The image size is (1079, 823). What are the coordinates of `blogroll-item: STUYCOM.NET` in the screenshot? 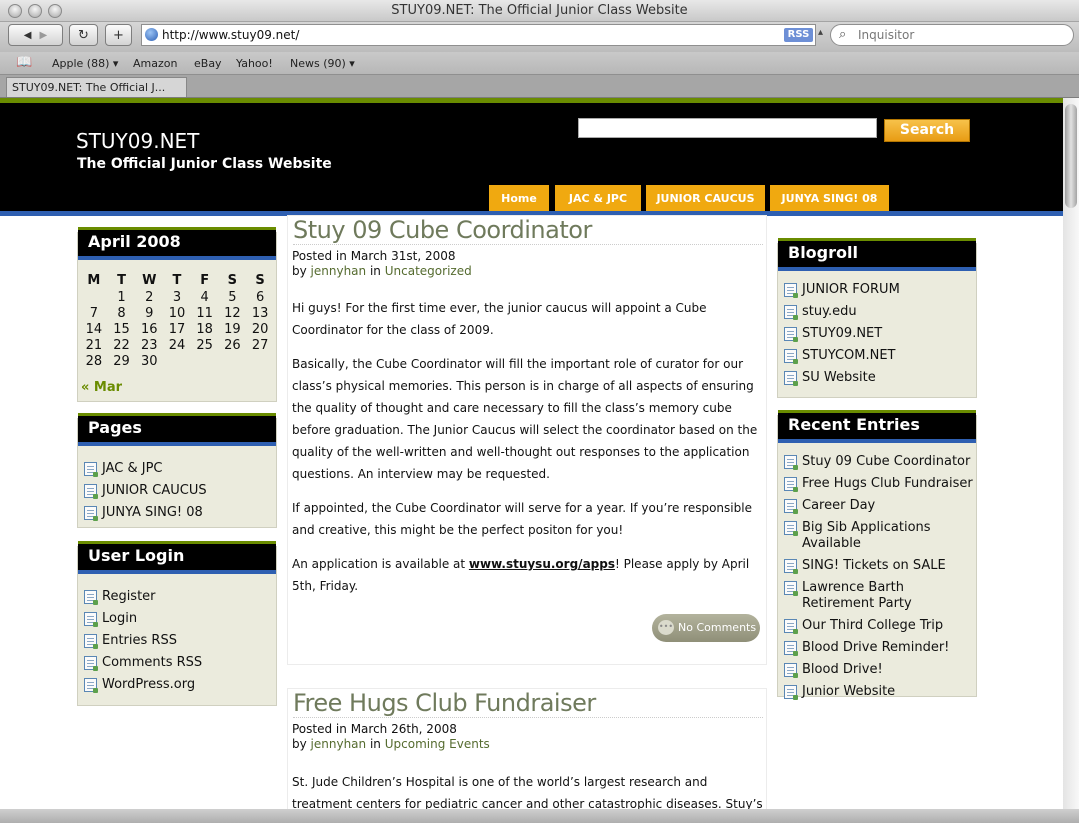 It's located at (842, 356).